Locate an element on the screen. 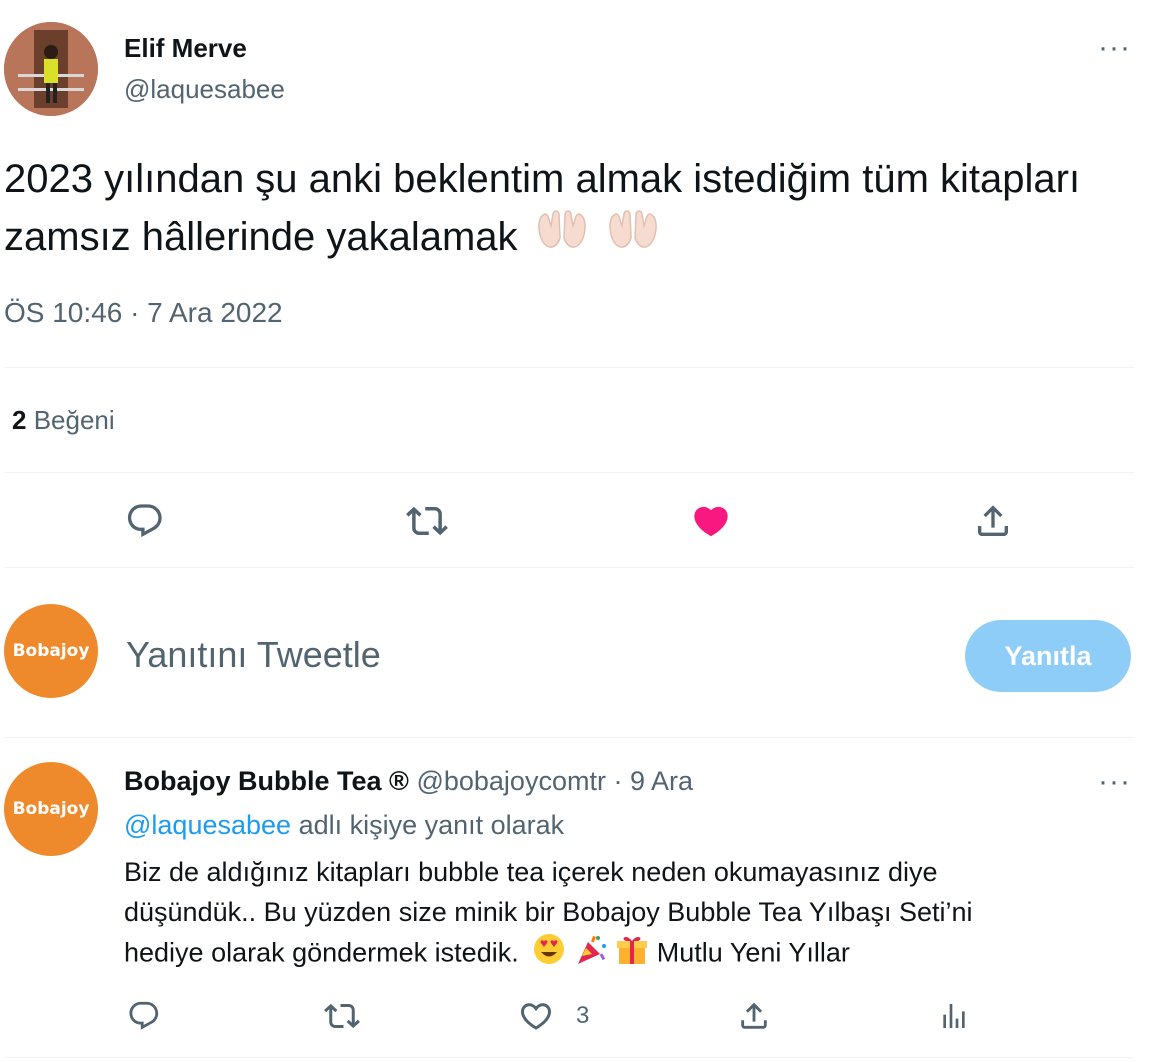  reply-date: · 9 Ara is located at coordinates (653, 781).